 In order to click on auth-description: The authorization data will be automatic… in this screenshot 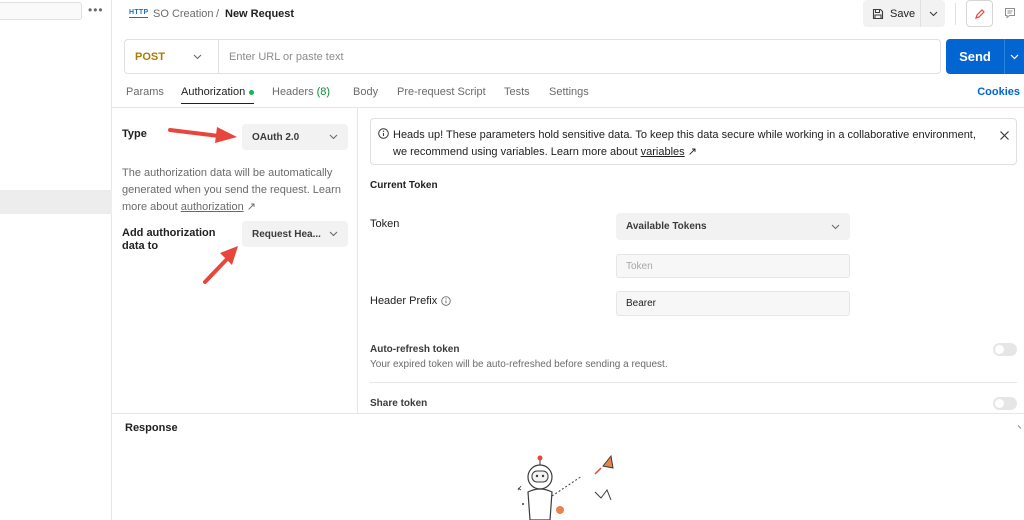, I will do `click(232, 190)`.